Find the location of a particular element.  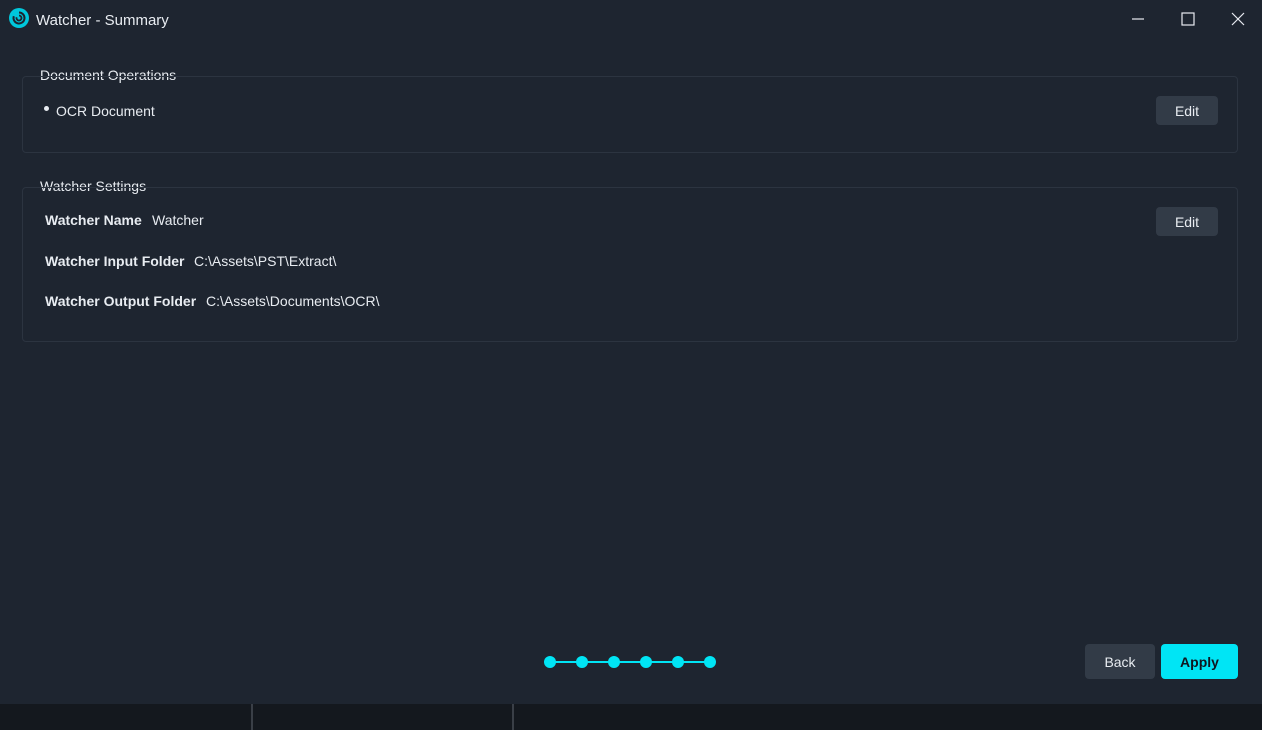

title-bar: Watcher - Summary is located at coordinates (631, 20).